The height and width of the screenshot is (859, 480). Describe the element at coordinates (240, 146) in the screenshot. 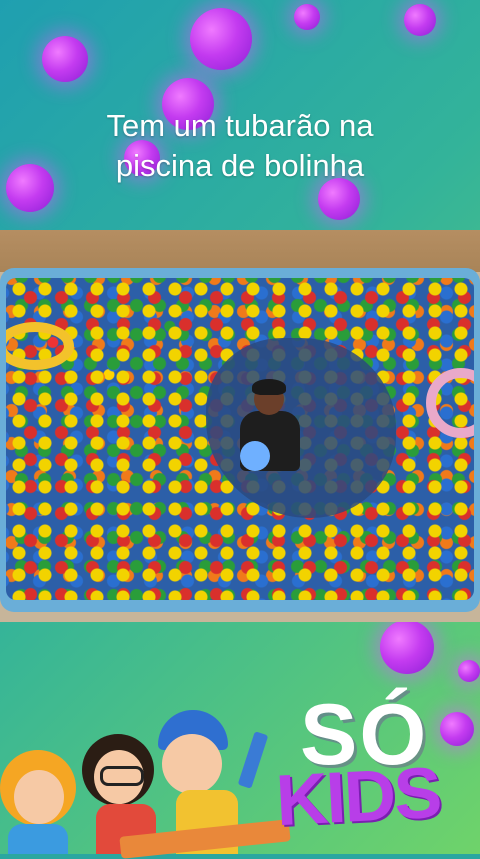

I see `video-caption: Tem um tubarão na piscina de bolinha` at that location.